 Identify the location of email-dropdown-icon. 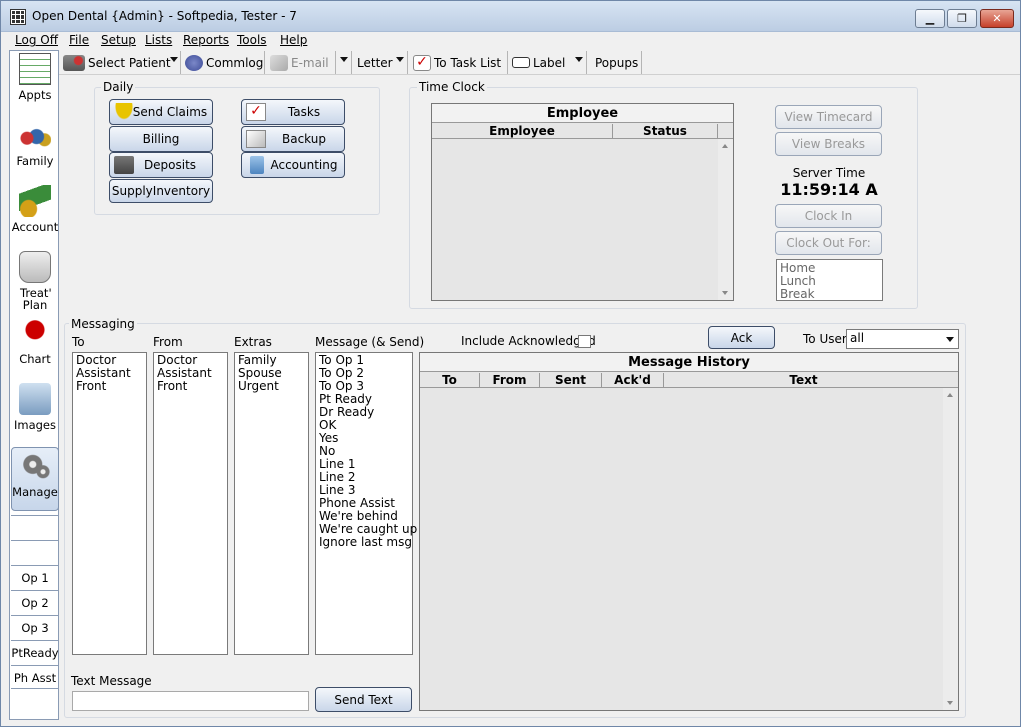
(344, 59).